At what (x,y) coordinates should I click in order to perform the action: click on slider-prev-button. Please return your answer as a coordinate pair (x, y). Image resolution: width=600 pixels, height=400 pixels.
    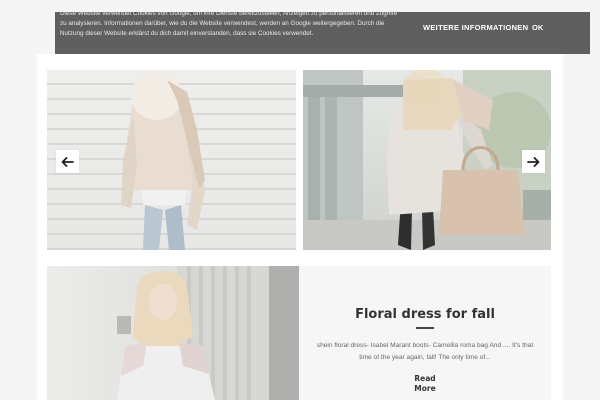
    Looking at the image, I should click on (67, 161).